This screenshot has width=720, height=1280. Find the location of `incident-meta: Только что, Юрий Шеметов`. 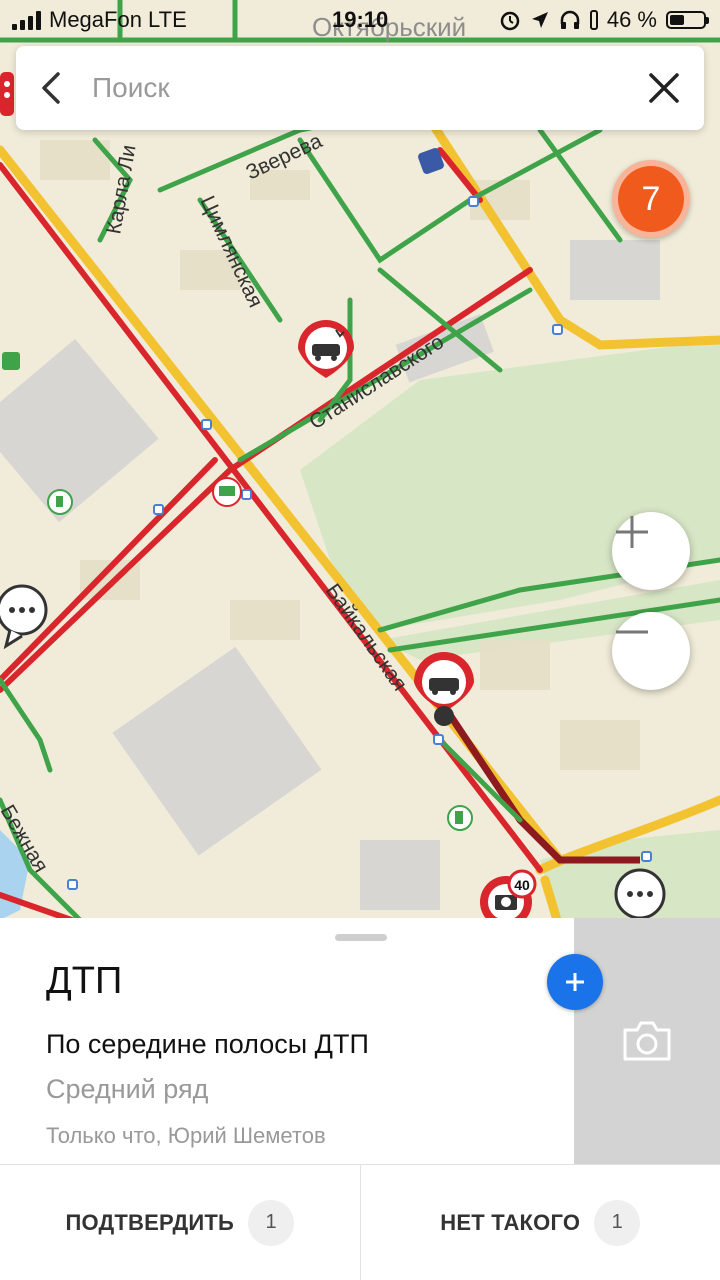

incident-meta: Только что, Юрий Шеметов is located at coordinates (186, 1135).